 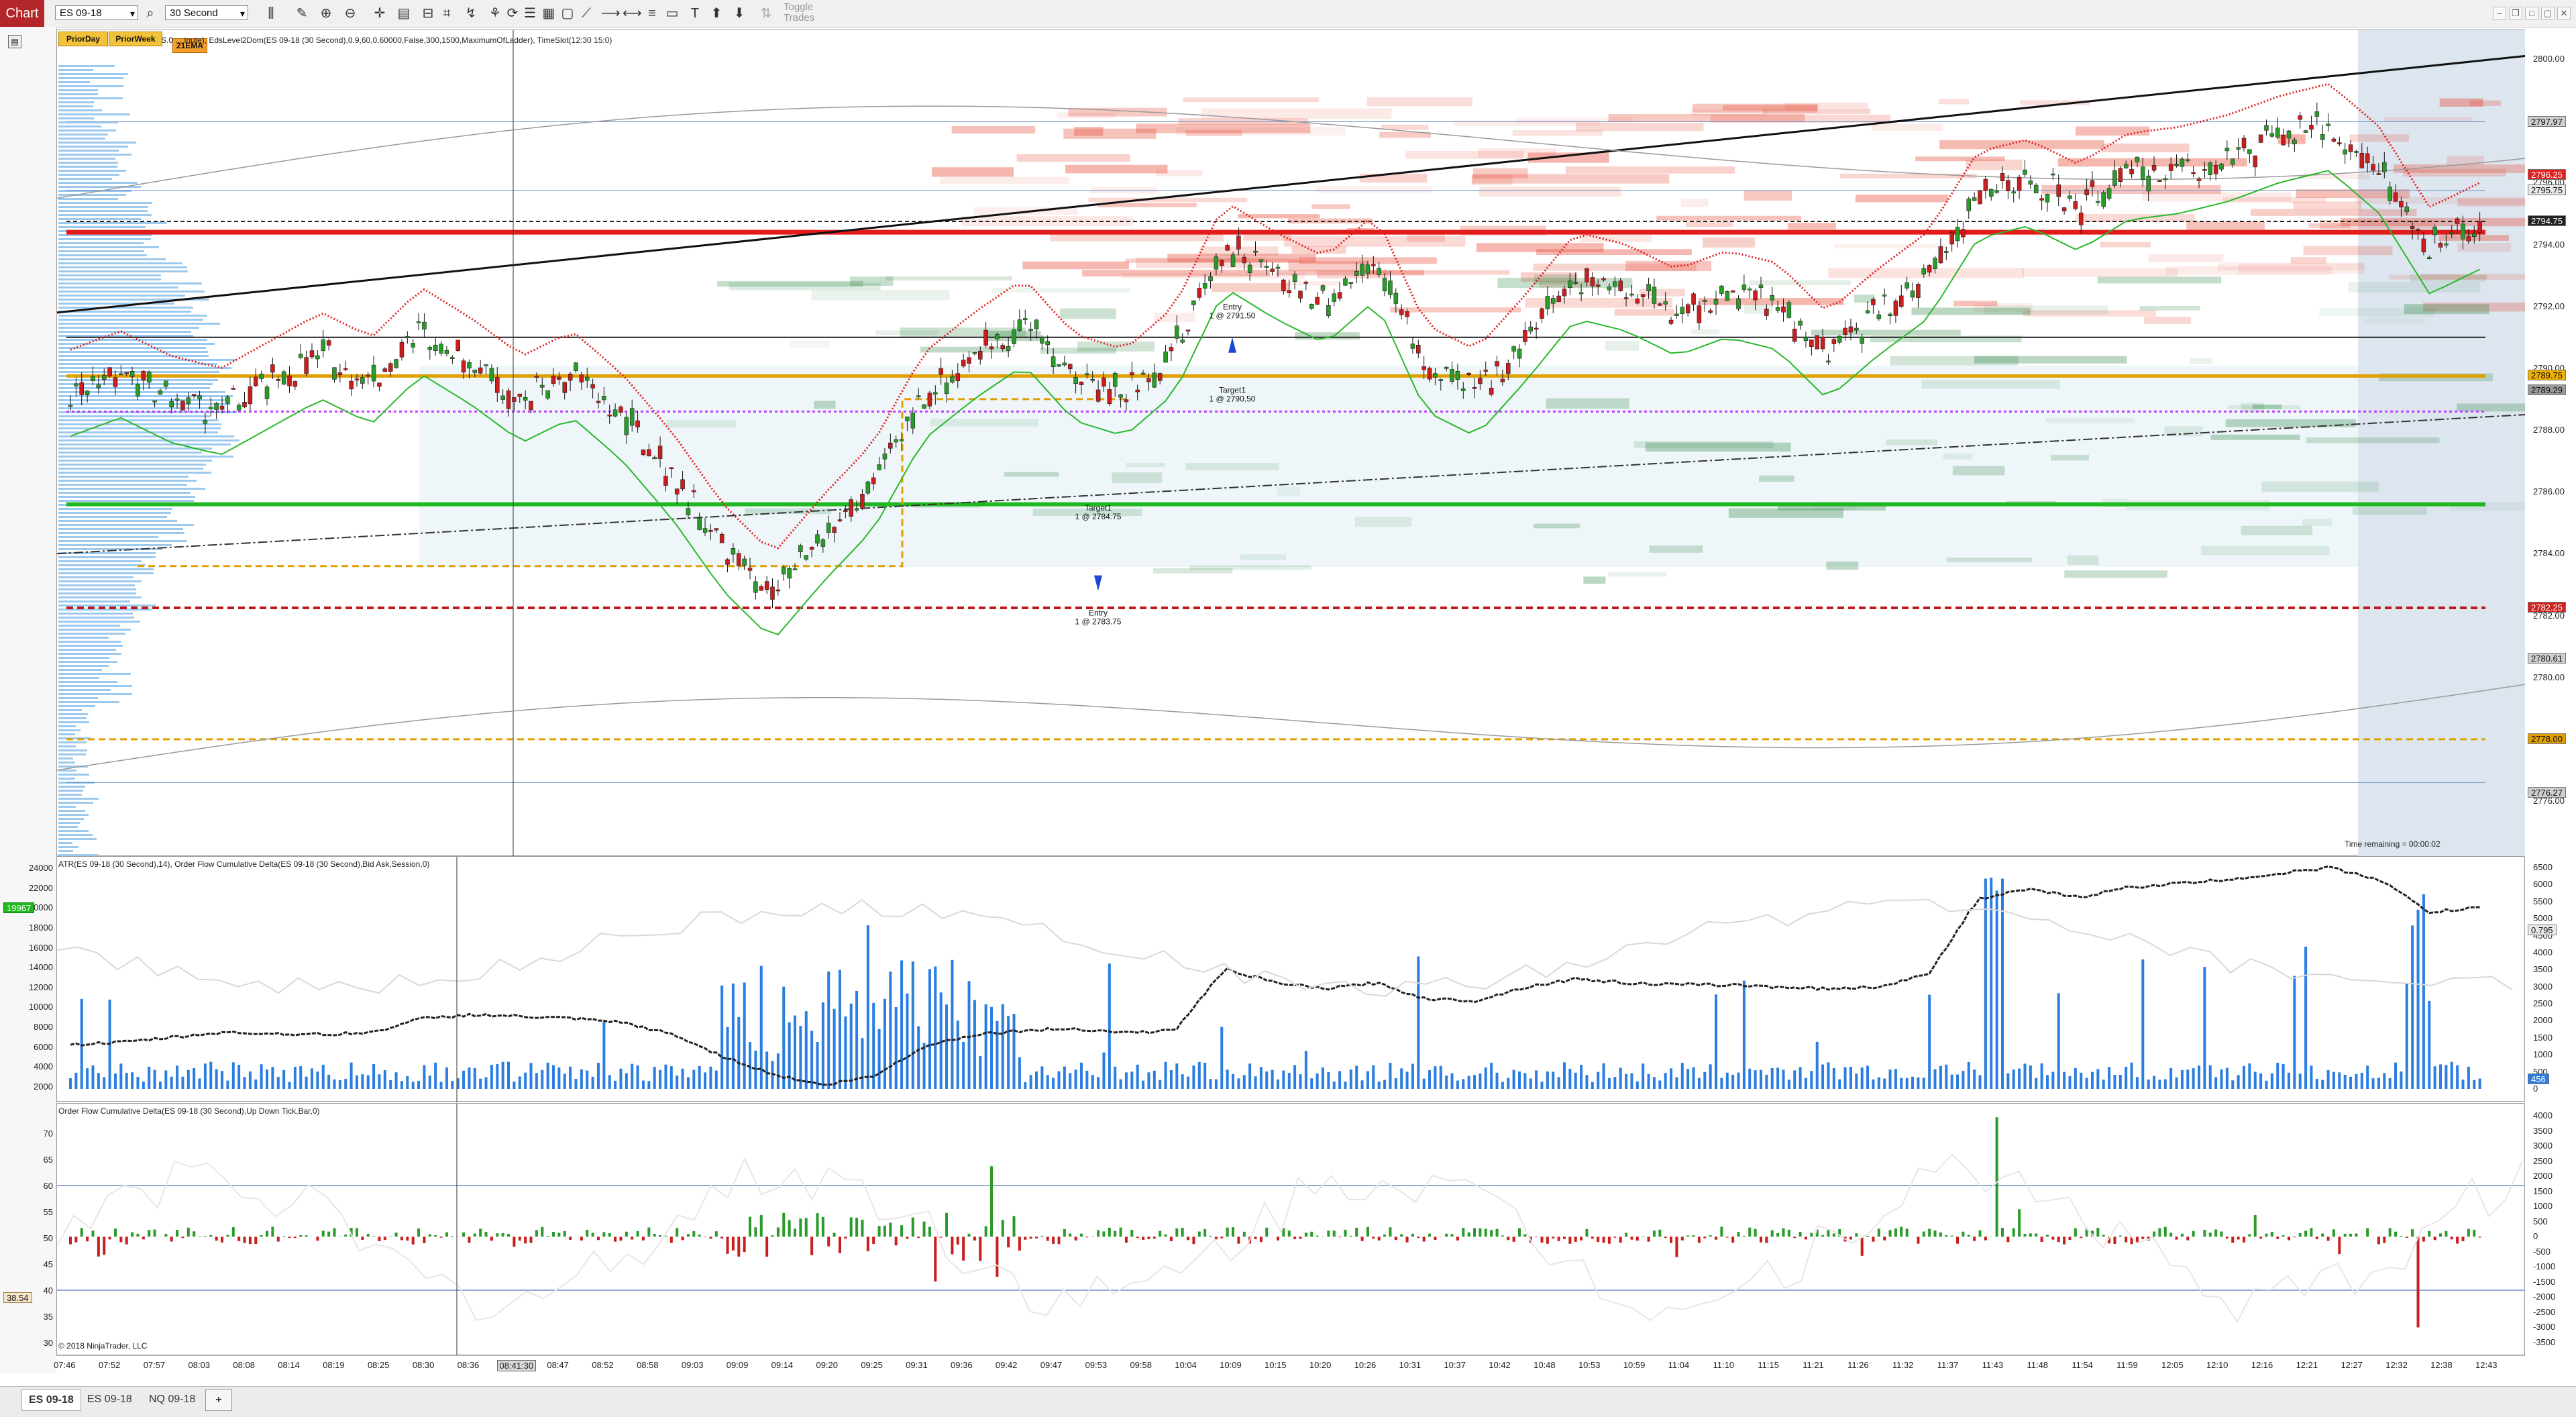 What do you see at coordinates (631, 13) in the screenshot?
I see `extended-line-icon: ⟷` at bounding box center [631, 13].